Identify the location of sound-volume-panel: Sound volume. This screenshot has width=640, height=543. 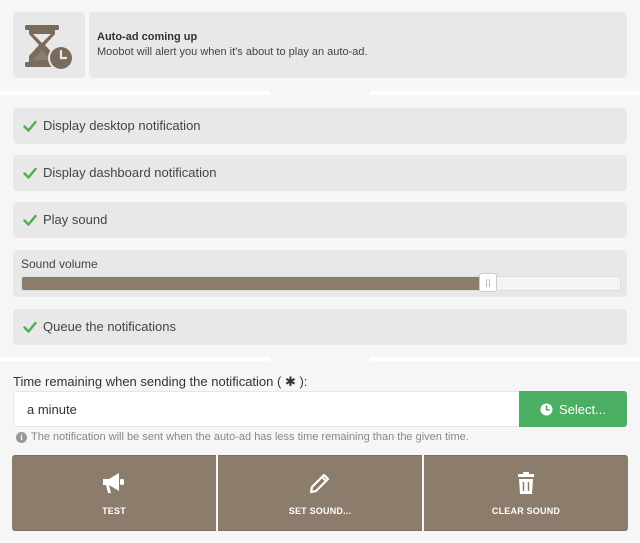
(320, 273).